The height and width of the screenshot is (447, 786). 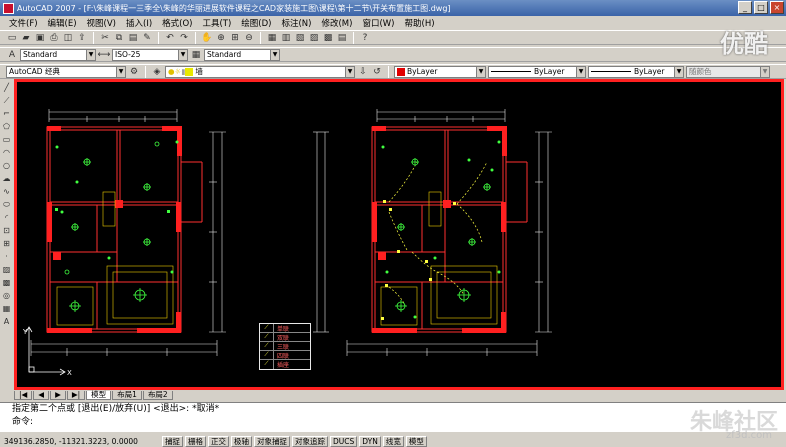 I want to click on text-style-select: Standard ▼, so click(x=58, y=54).